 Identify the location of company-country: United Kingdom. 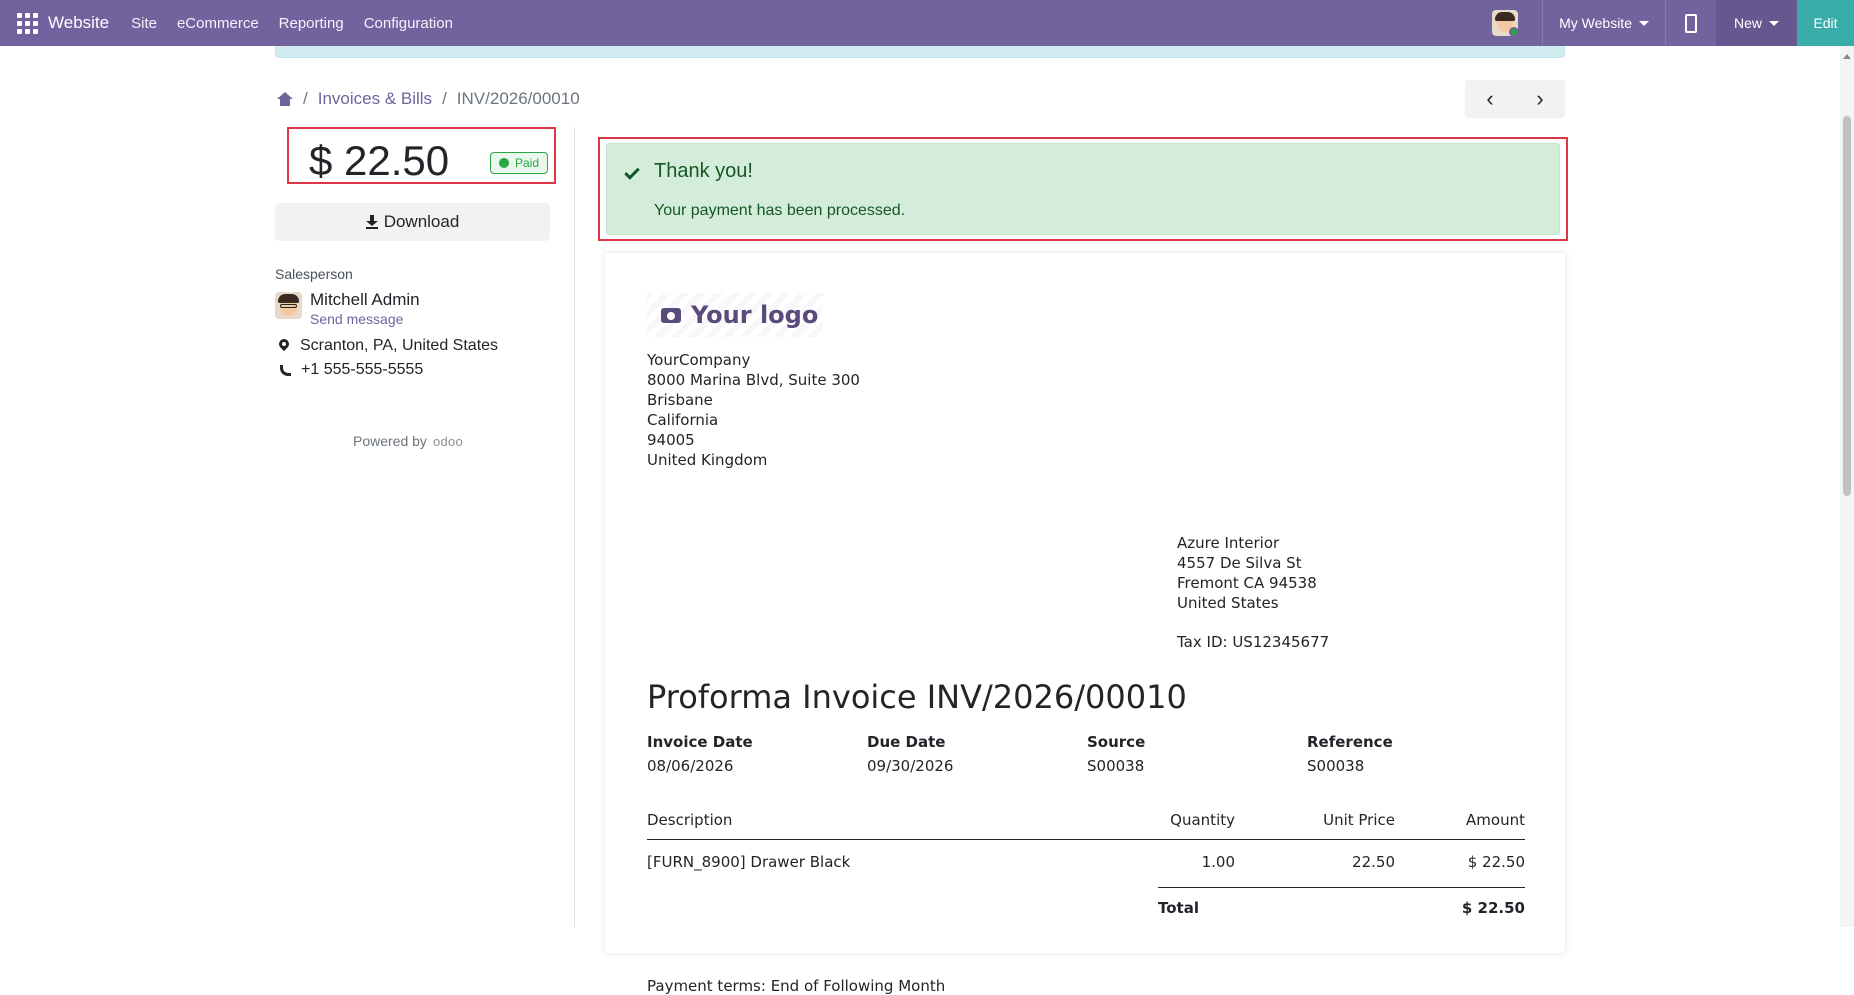
(707, 460).